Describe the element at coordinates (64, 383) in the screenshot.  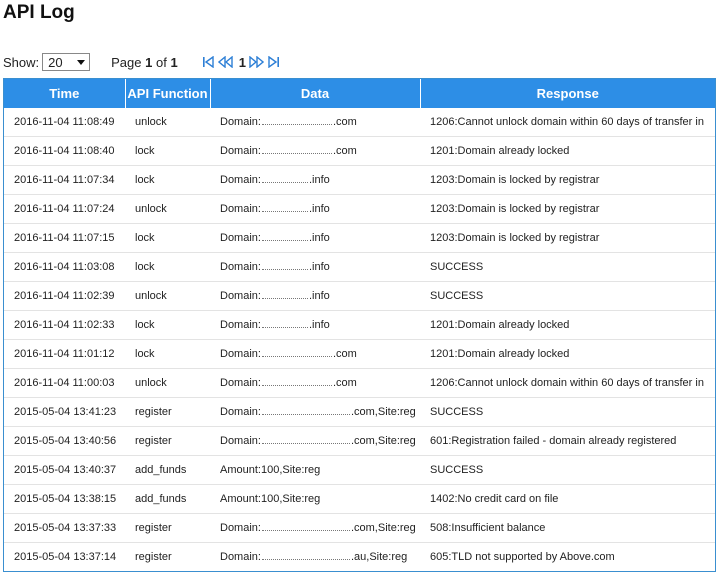
I see `cell-time: 2016-11-04 11:00:03` at that location.